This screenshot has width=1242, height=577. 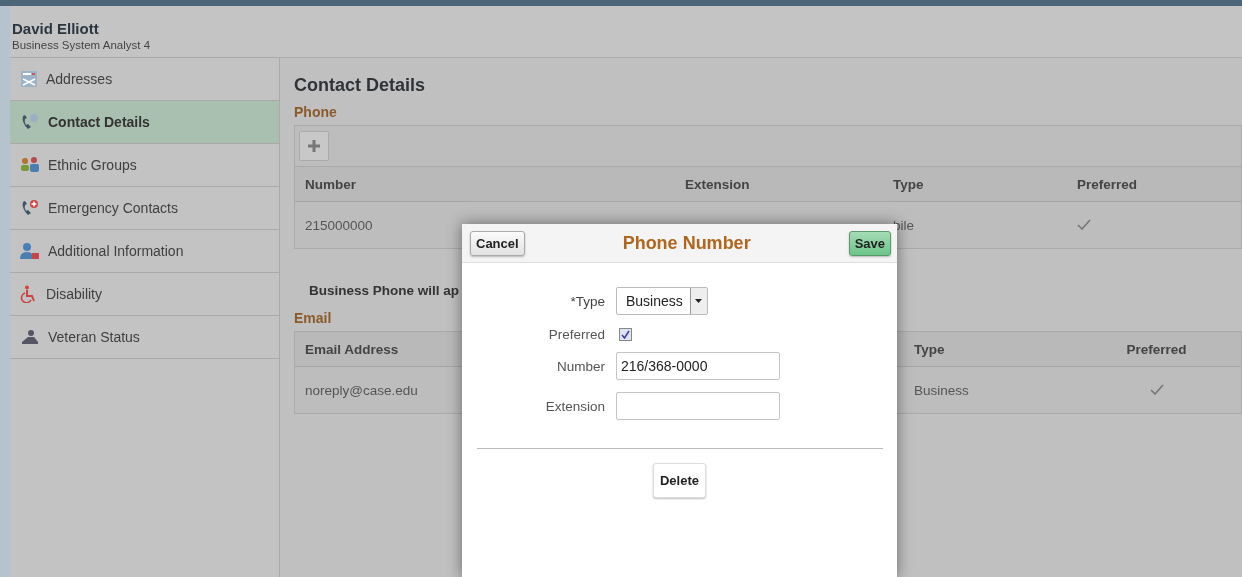 What do you see at coordinates (55, 28) in the screenshot?
I see `user-name: David Elliott` at bounding box center [55, 28].